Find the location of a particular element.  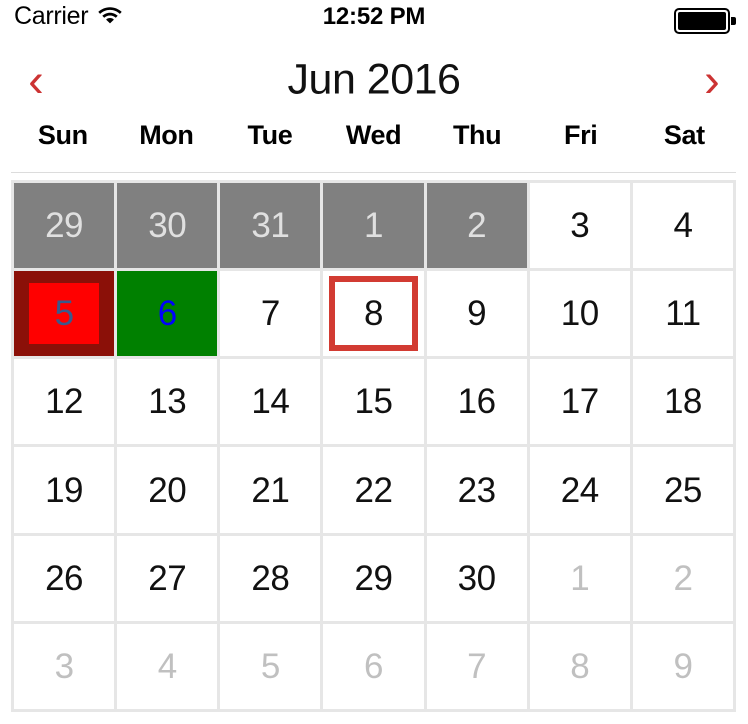

day-number: 17 is located at coordinates (579, 402).